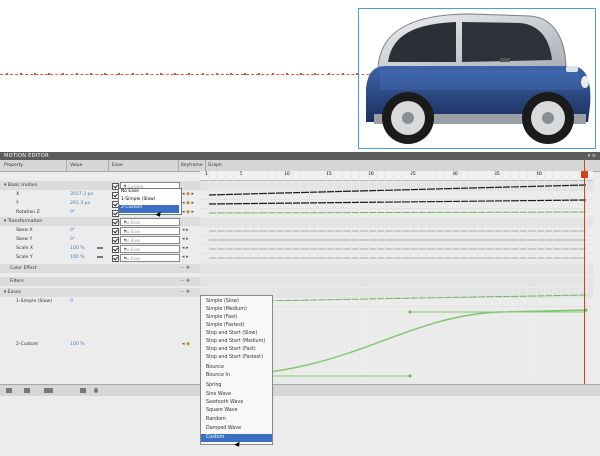  I want to click on panel-menu-icon: ▾ ≡, so click(592, 156).